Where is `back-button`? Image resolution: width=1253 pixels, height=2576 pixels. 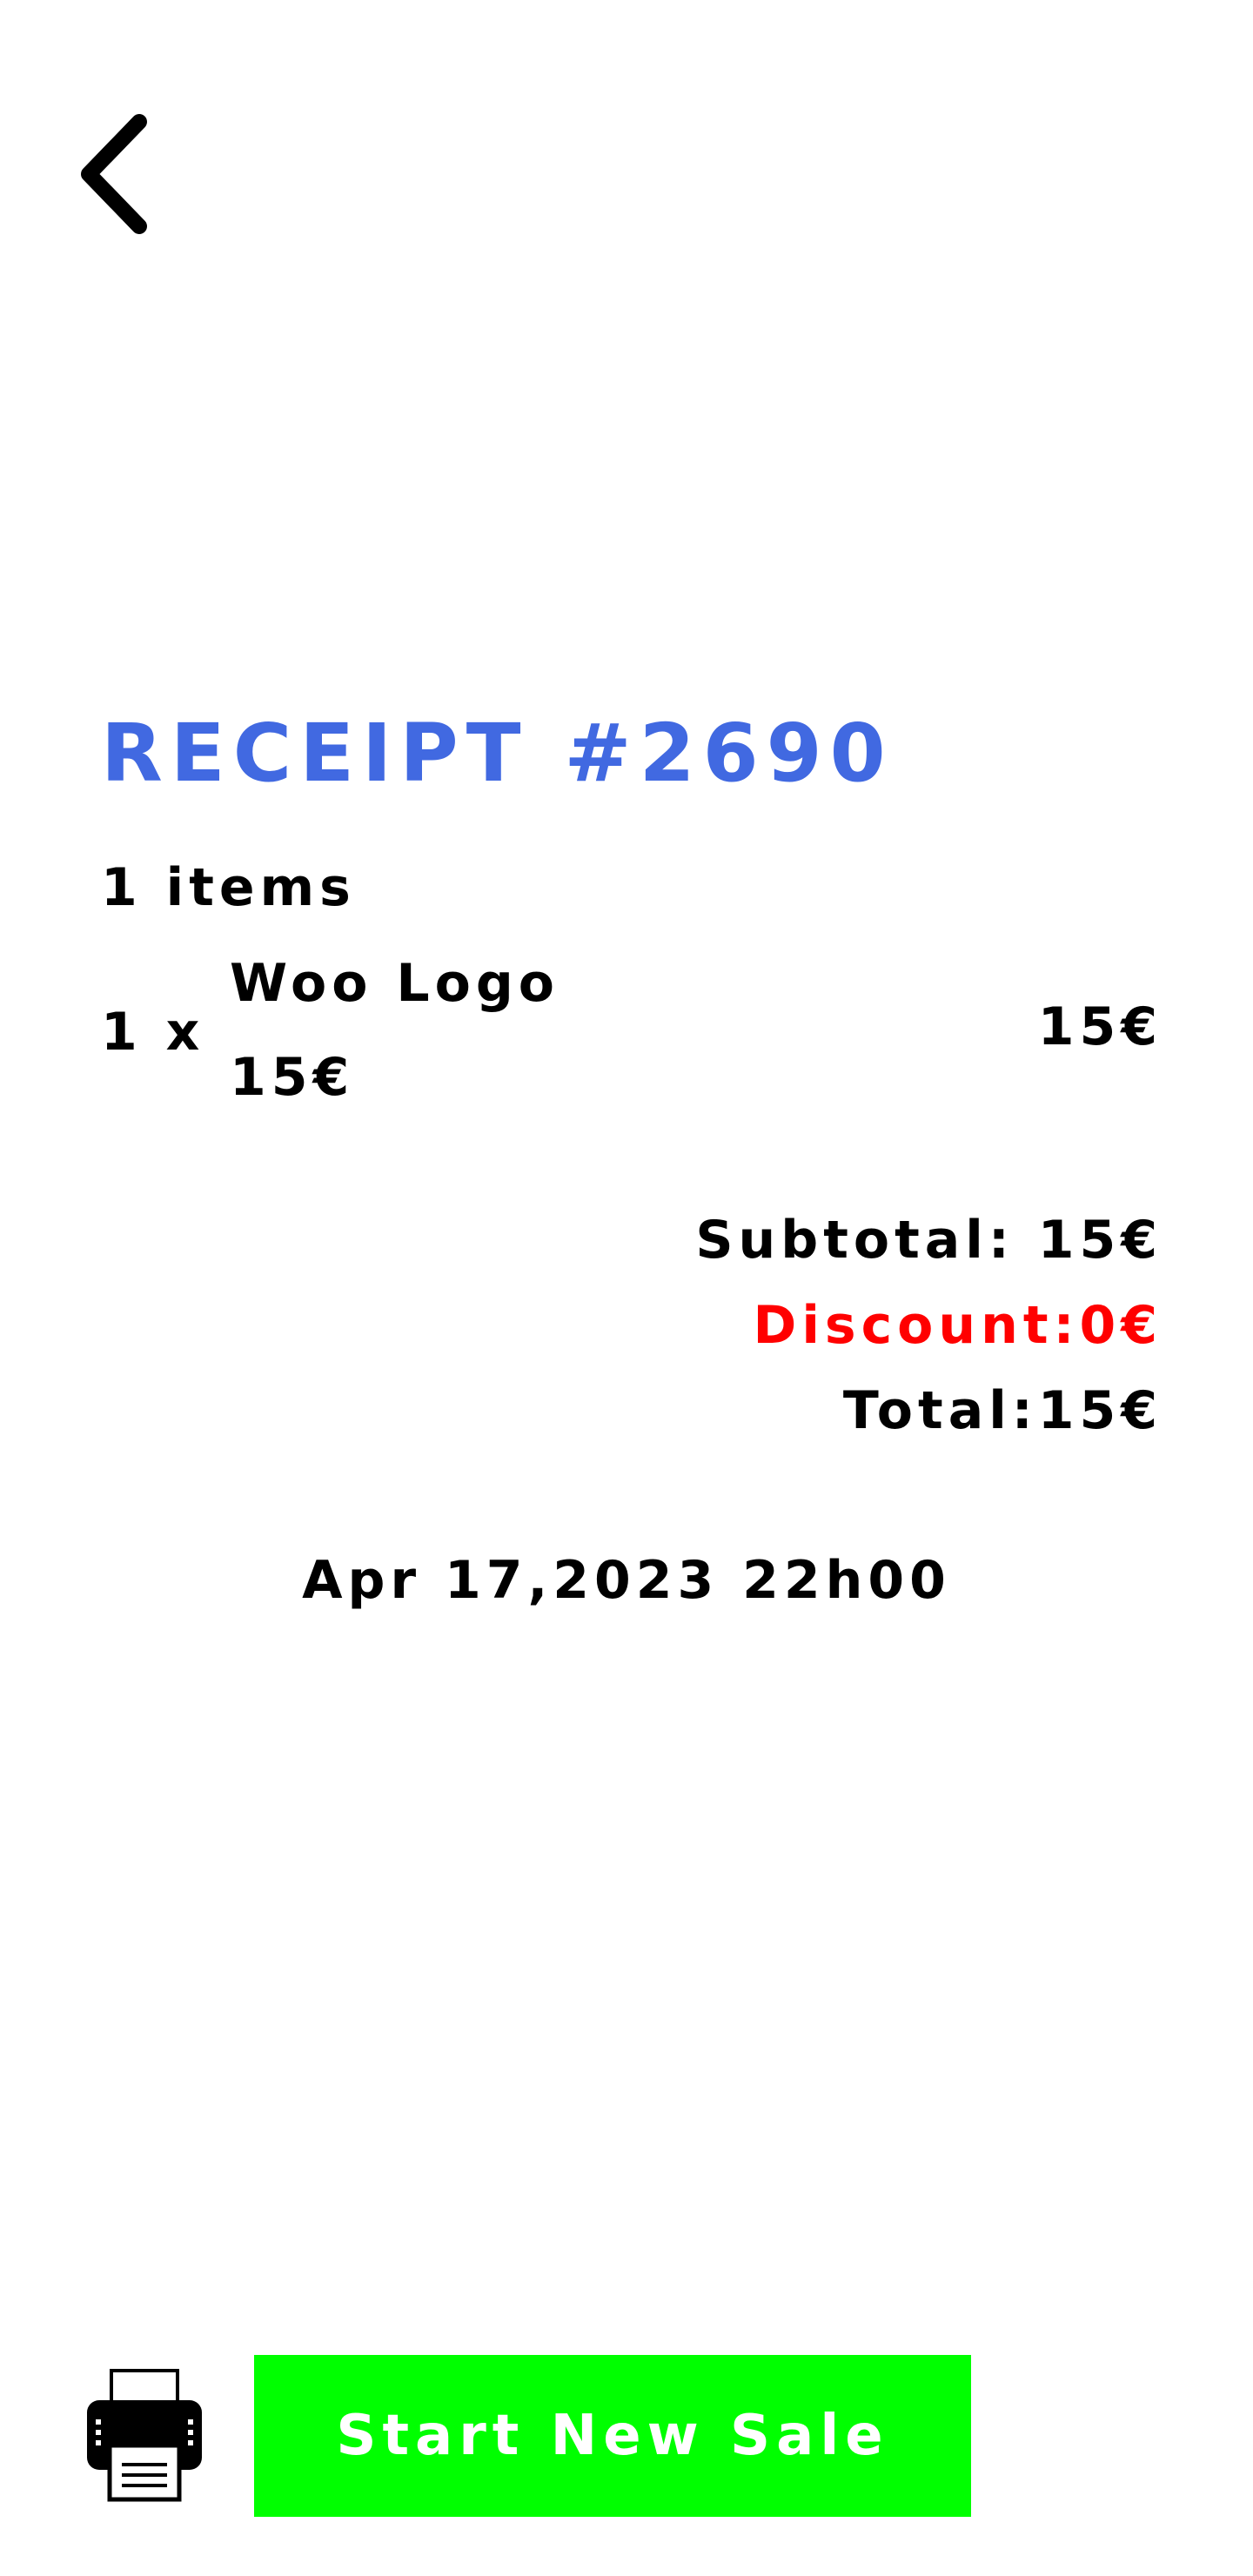 back-button is located at coordinates (122, 174).